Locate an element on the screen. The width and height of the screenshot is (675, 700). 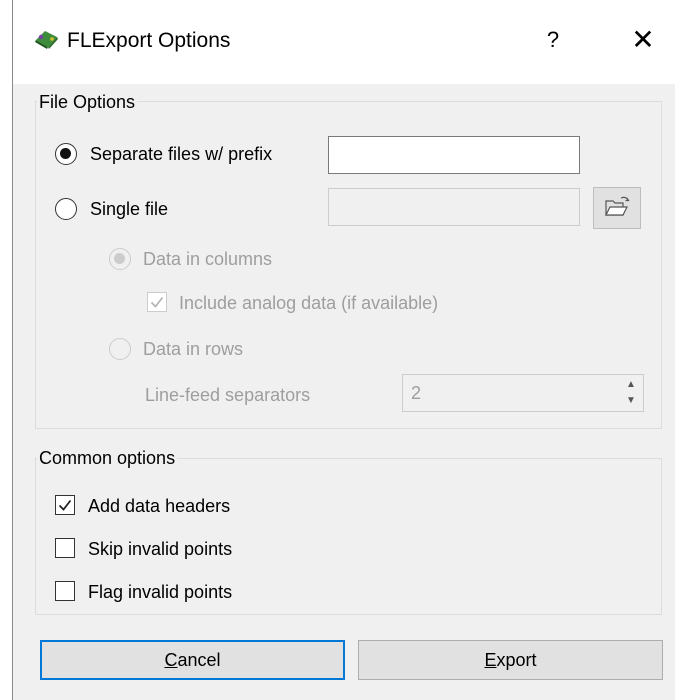
flag-invalid-checkbox is located at coordinates (65, 591).